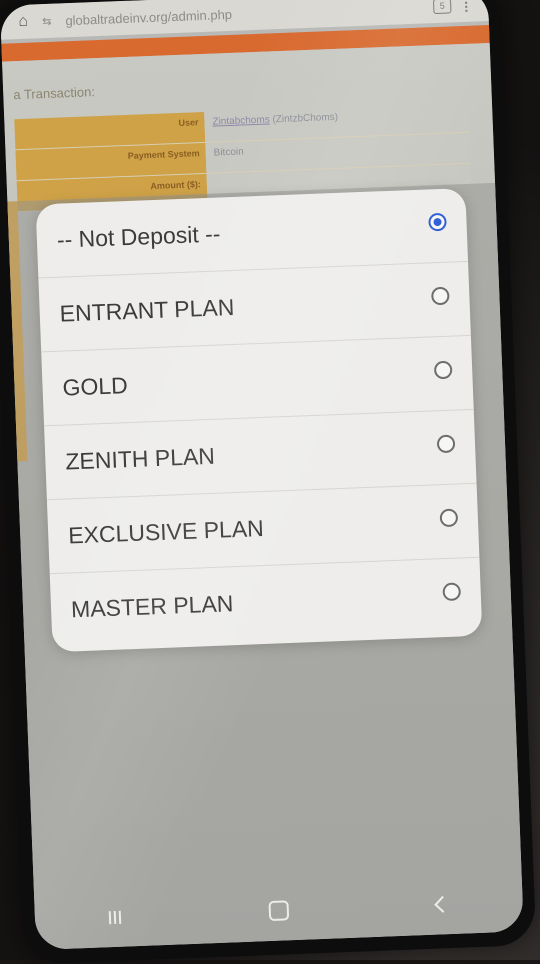 The width and height of the screenshot is (540, 964). What do you see at coordinates (242, 13) in the screenshot?
I see `url-text: globaltradeinv.org/admin.php` at bounding box center [242, 13].